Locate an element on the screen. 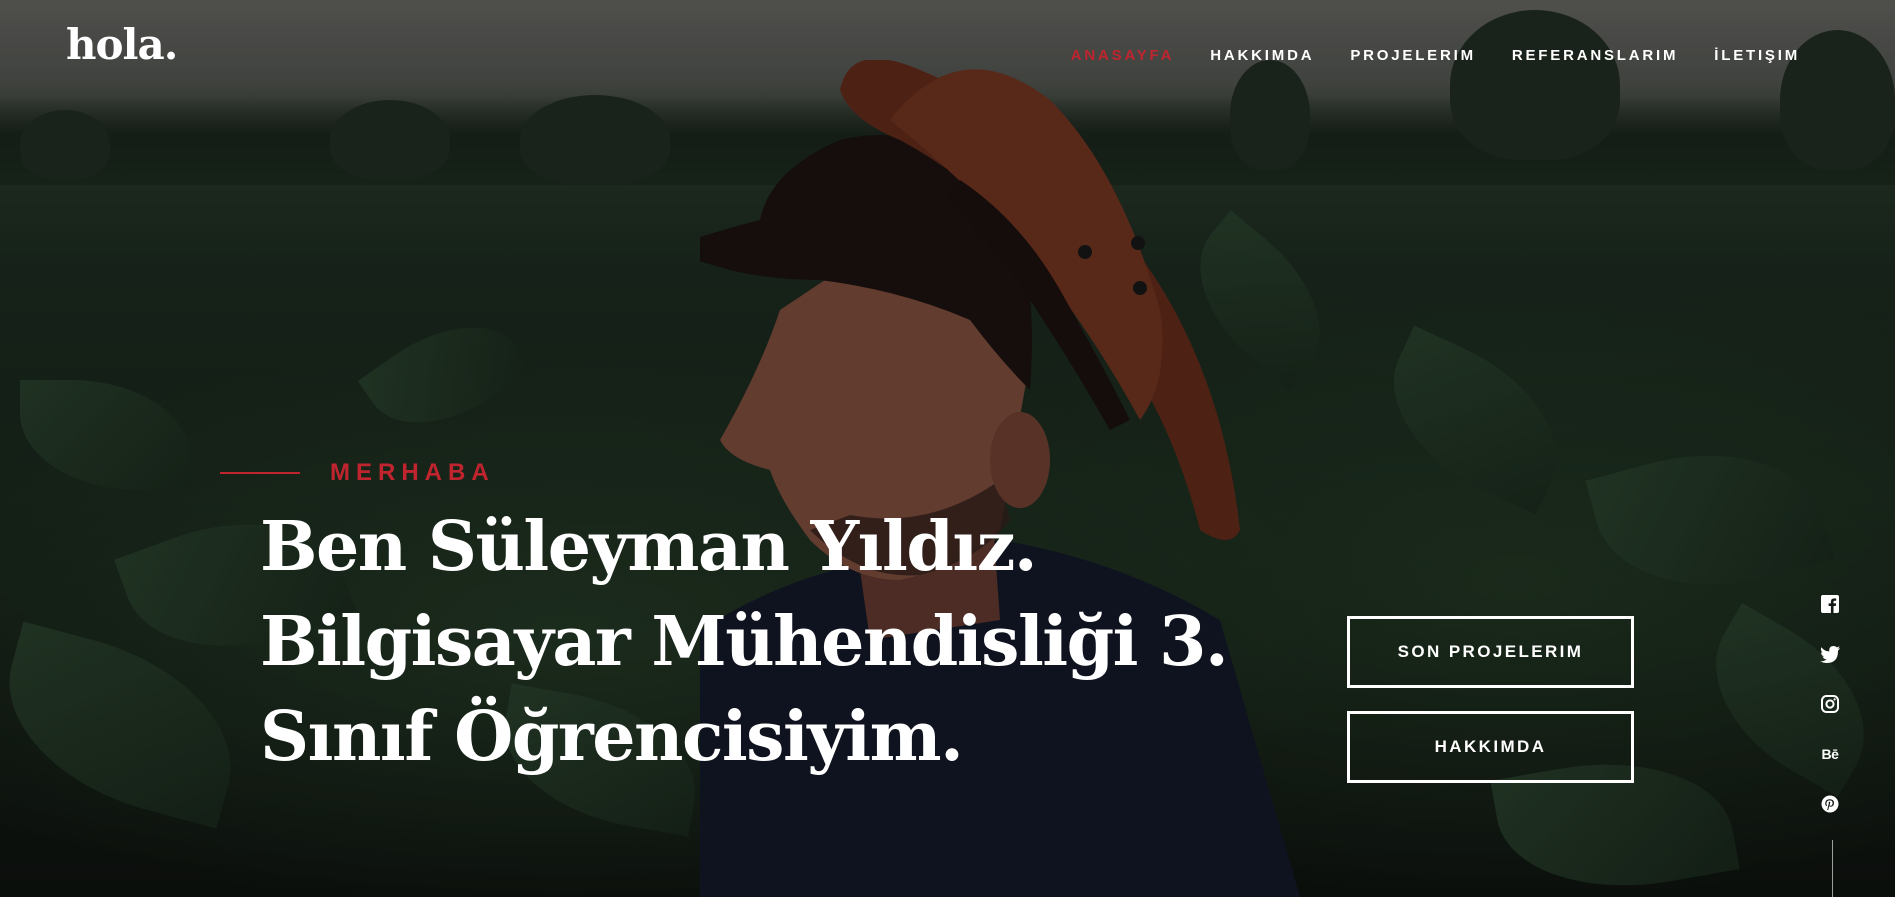 Image resolution: width=1895 pixels, height=897 pixels. social-links: Bē is located at coordinates (1830, 704).